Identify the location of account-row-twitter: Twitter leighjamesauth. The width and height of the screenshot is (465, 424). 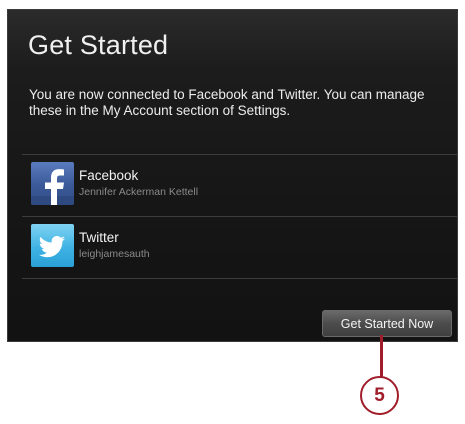
(239, 246).